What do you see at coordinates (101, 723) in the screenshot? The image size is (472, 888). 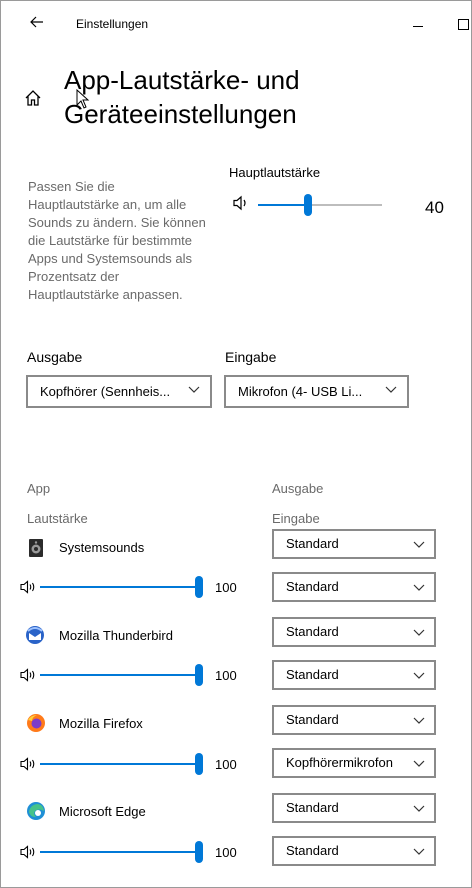 I see `app-name-firefox: Mozilla Firefox` at bounding box center [101, 723].